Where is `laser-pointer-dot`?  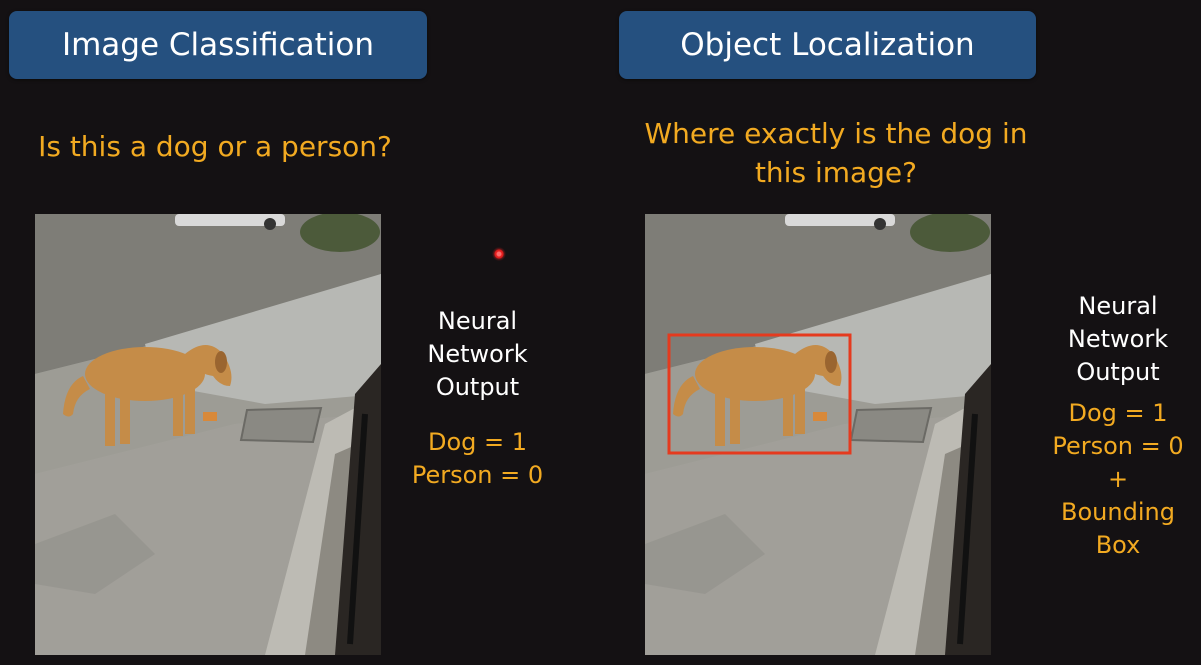
laser-pointer-dot is located at coordinates (499, 254).